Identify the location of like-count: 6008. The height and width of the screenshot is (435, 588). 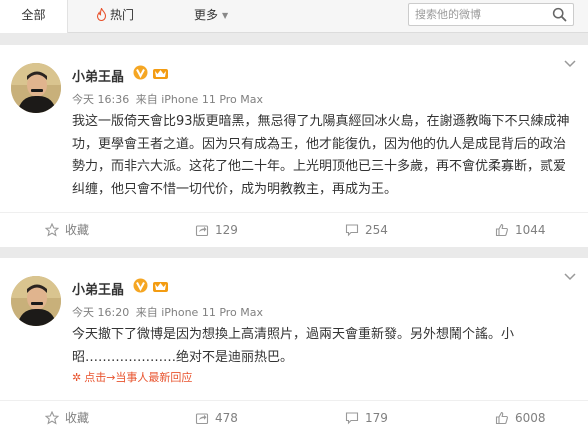
(530, 418).